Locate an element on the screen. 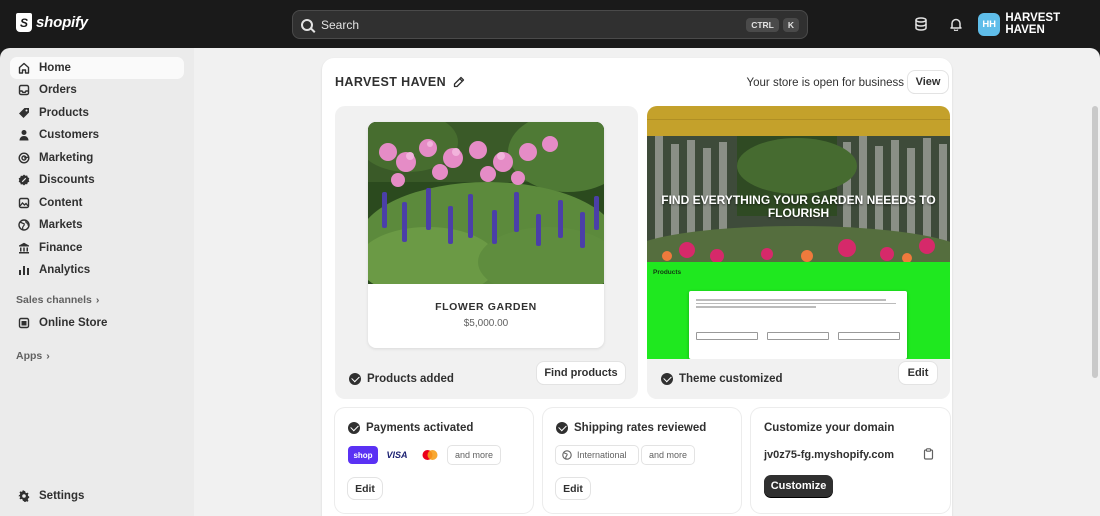  store-switcher: HH HARVEST HAVEN is located at coordinates (1039, 24).